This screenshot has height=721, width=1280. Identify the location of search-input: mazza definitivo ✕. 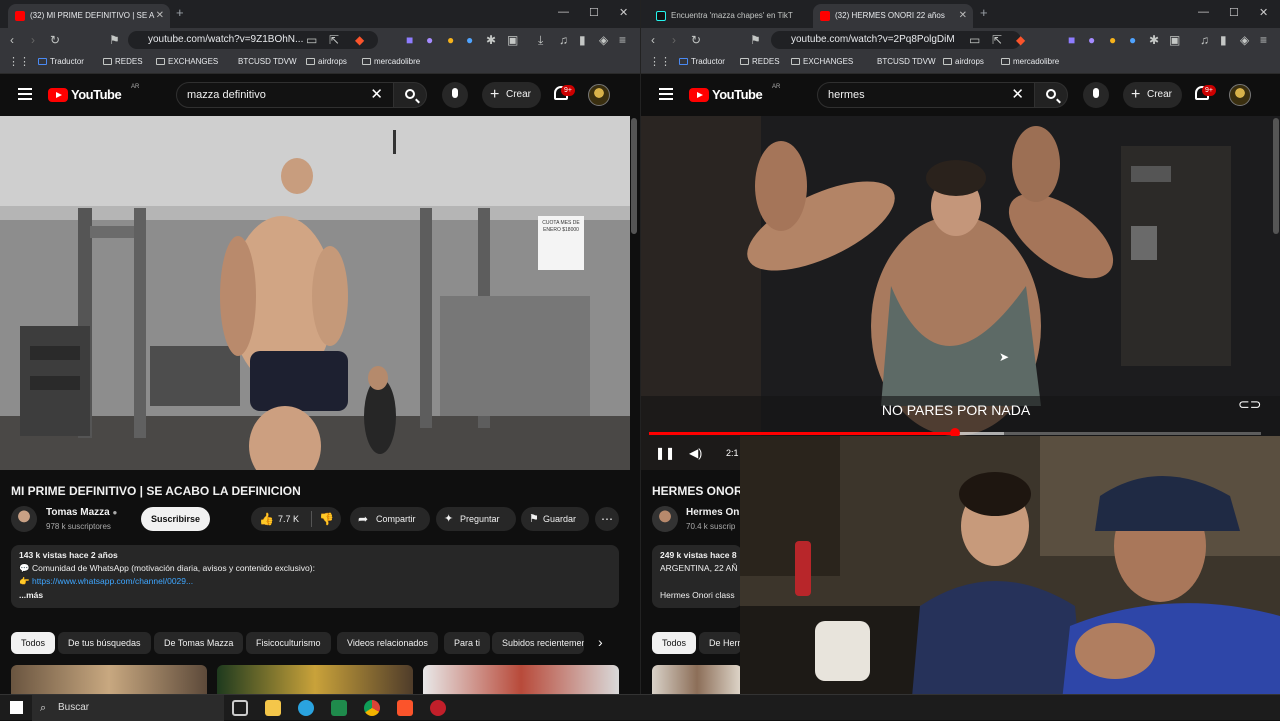
(285, 95).